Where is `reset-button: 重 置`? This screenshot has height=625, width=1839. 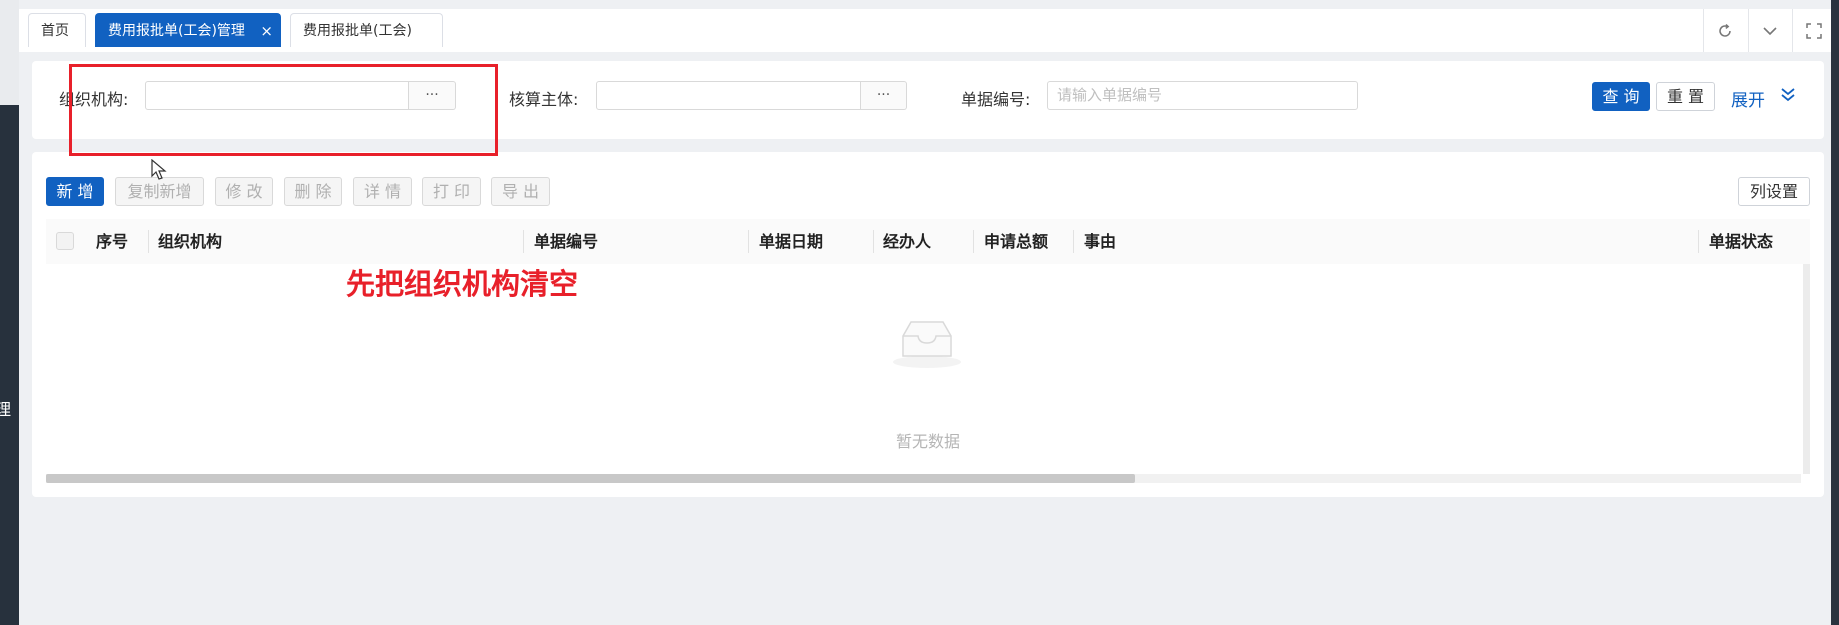 reset-button: 重 置 is located at coordinates (1685, 96).